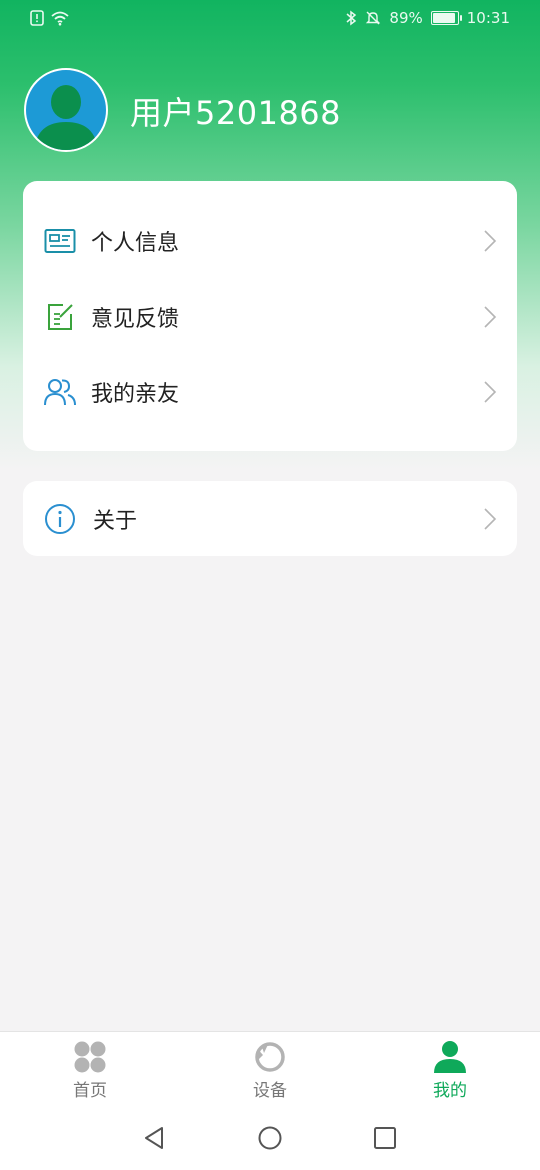 The height and width of the screenshot is (1170, 540). What do you see at coordinates (135, 243) in the screenshot?
I see `menu-item-label: 个人信息` at bounding box center [135, 243].